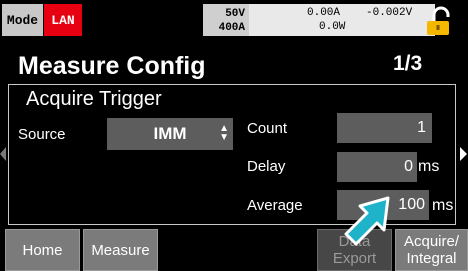 This screenshot has width=468, height=271. I want to click on home-label: Home, so click(42, 250).